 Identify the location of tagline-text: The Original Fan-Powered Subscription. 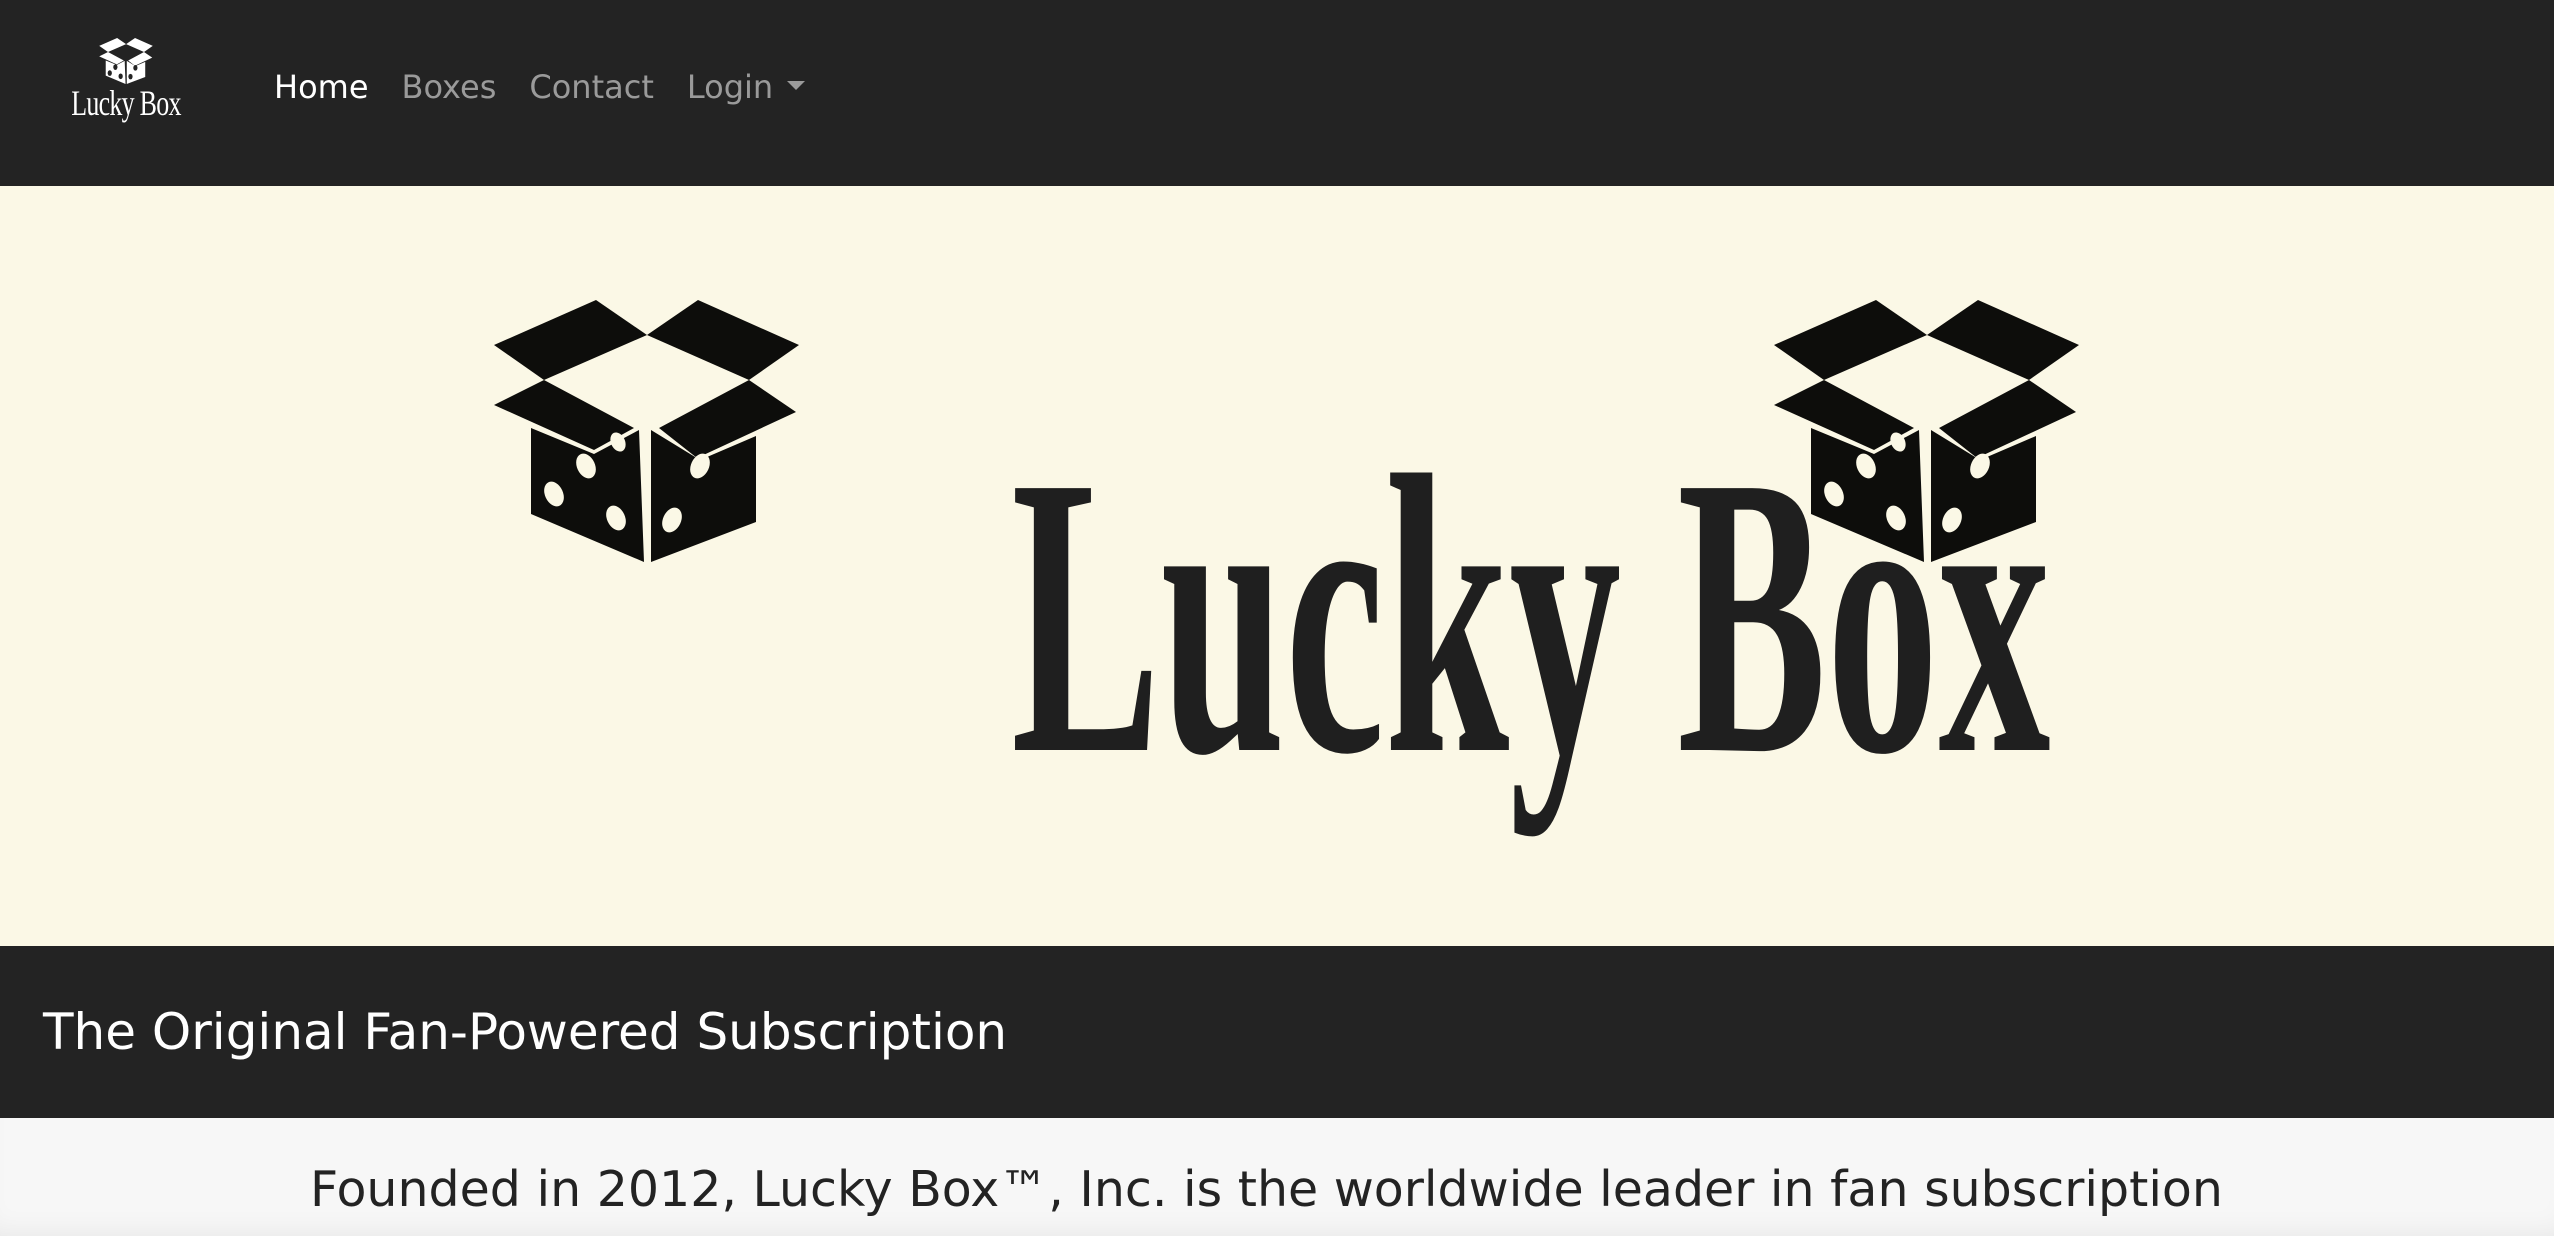
(525, 1032).